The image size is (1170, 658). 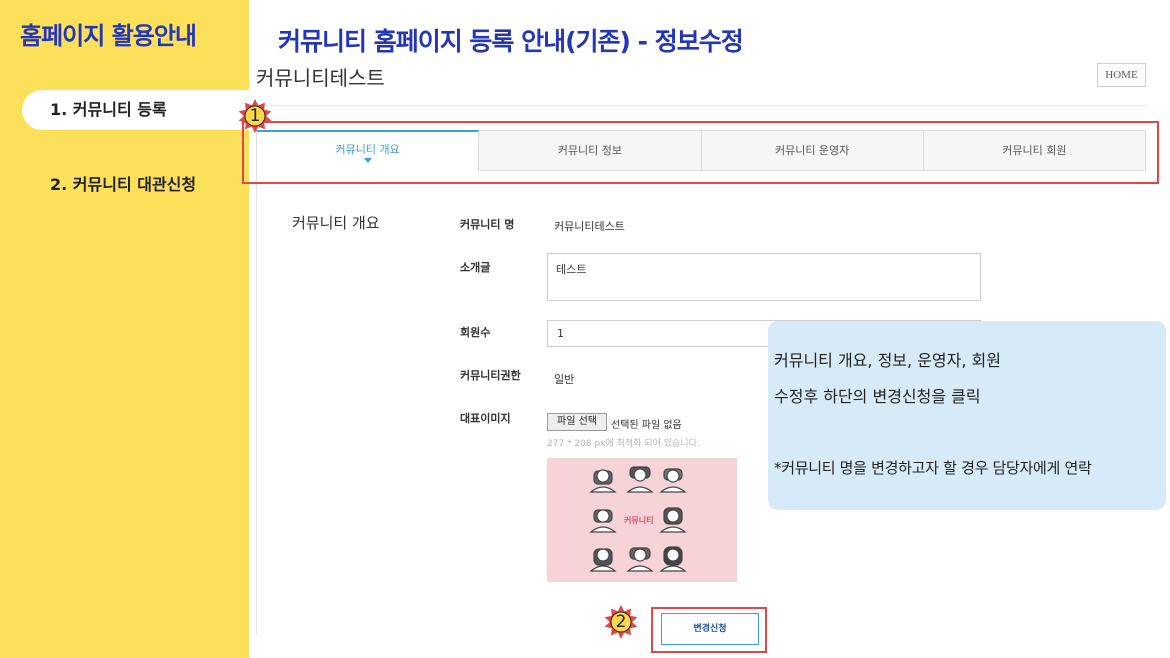 What do you see at coordinates (98, 185) in the screenshot?
I see `sidebar-item-community-rental: 2. 커뮤니티 대관신청` at bounding box center [98, 185].